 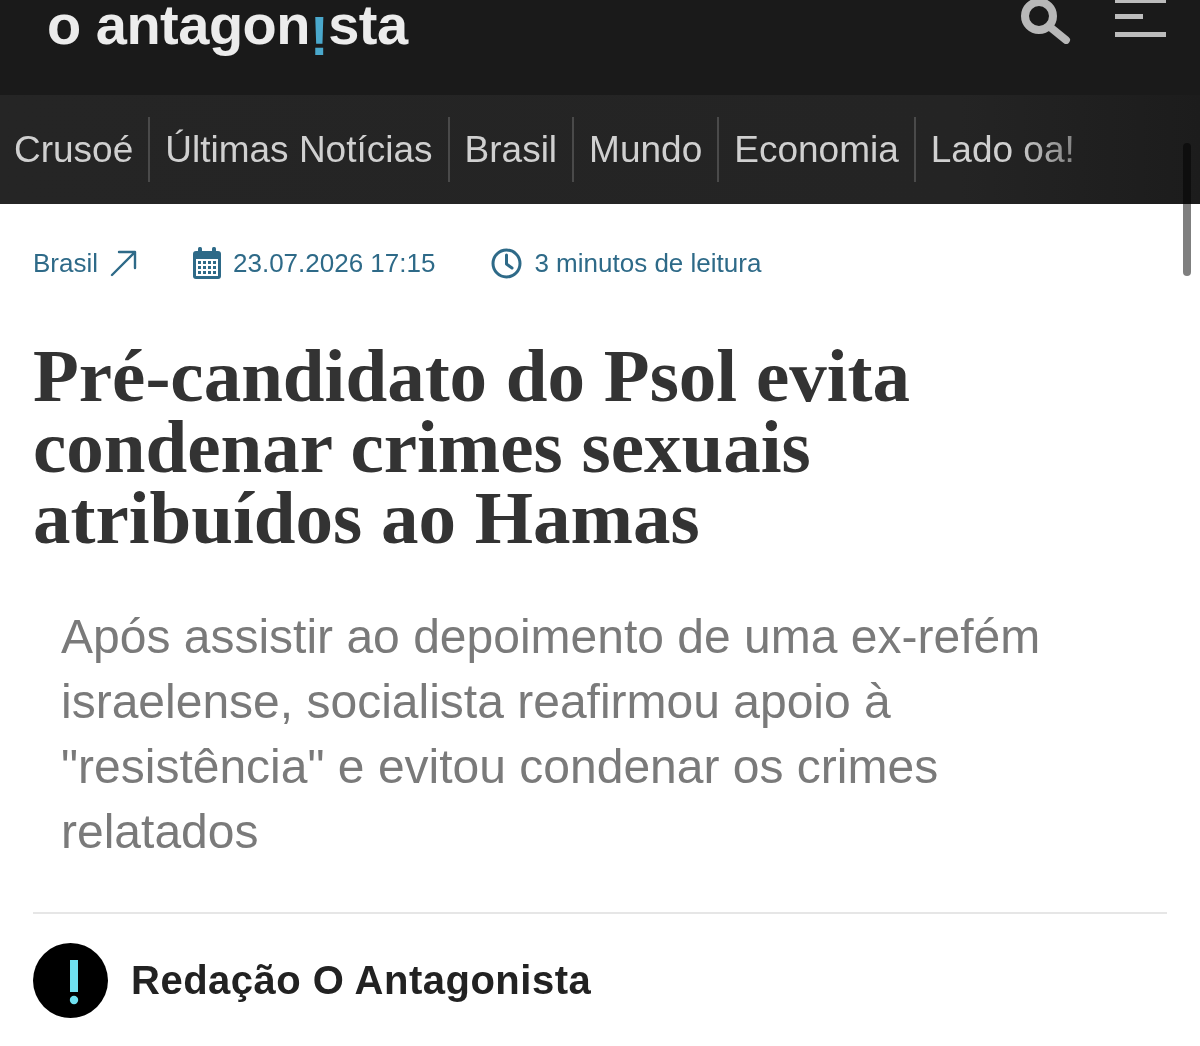 What do you see at coordinates (1045, 22) in the screenshot?
I see `search-icon` at bounding box center [1045, 22].